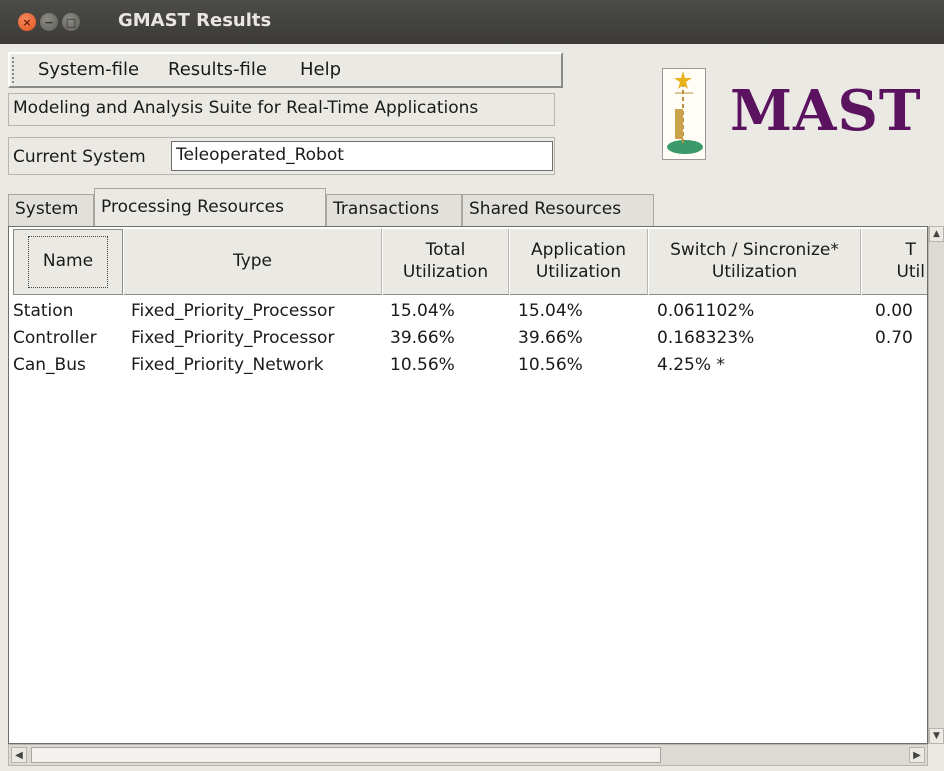 The height and width of the screenshot is (771, 944). What do you see at coordinates (917, 755) in the screenshot?
I see `scroll-right-icon: ▶` at bounding box center [917, 755].